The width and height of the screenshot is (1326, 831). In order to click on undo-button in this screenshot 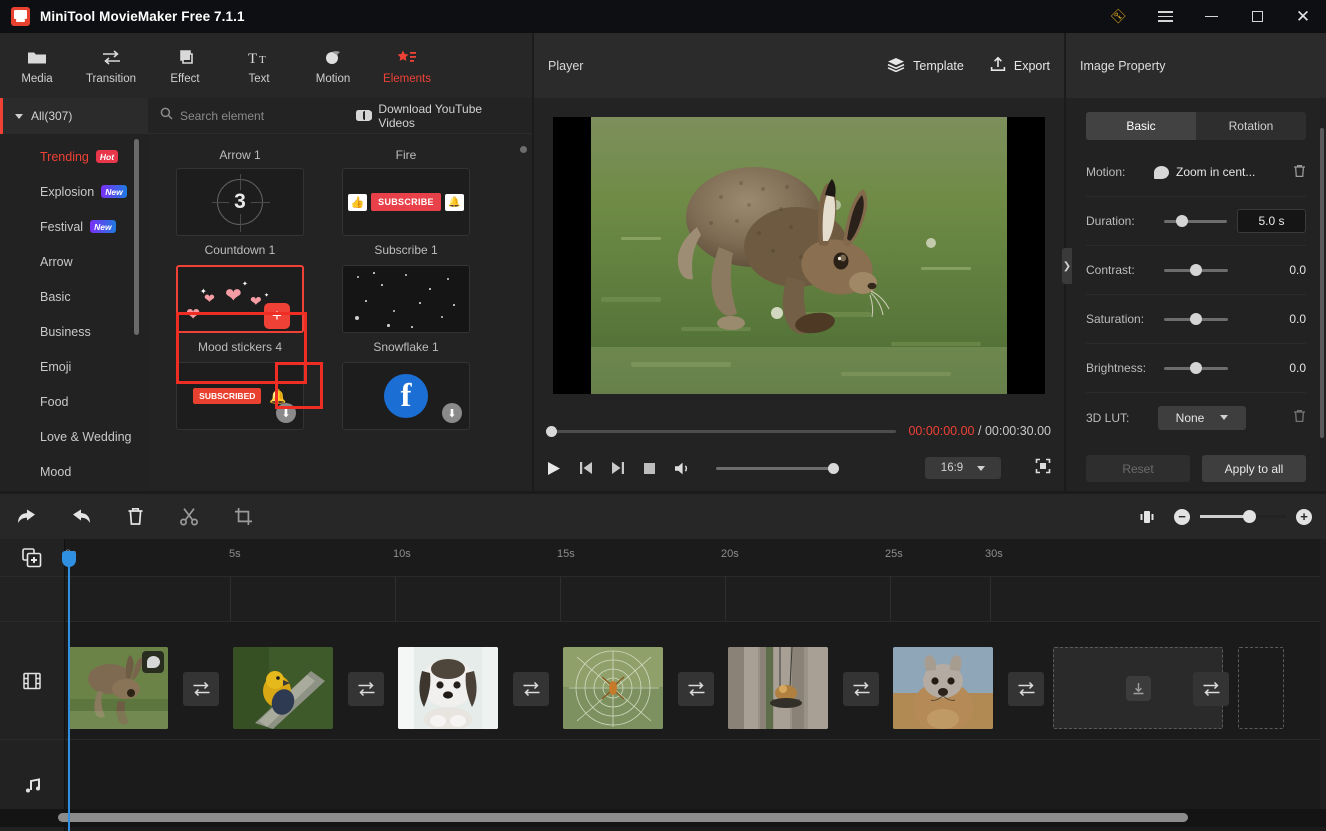, I will do `click(27, 516)`.